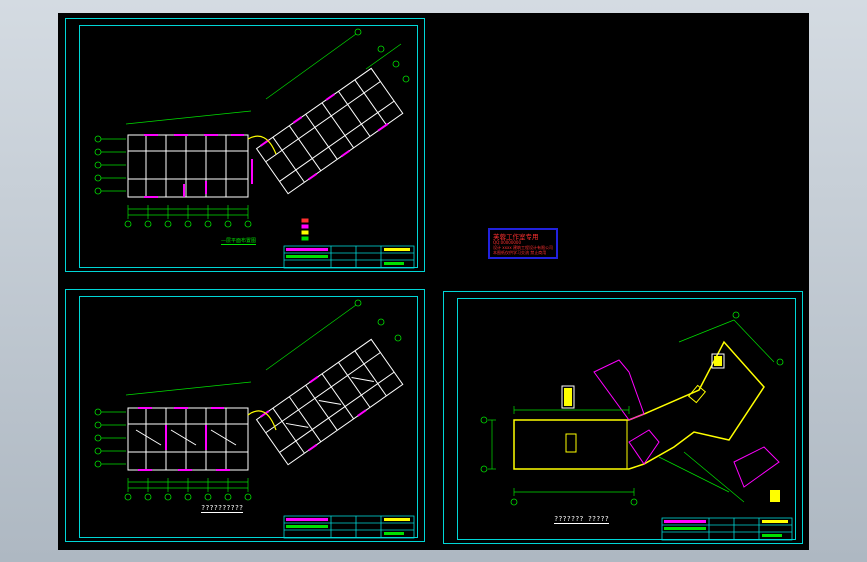 The width and height of the screenshot is (867, 562). What do you see at coordinates (581, 519) in the screenshot?
I see `site-plan-caption: ??????? ?????` at bounding box center [581, 519].